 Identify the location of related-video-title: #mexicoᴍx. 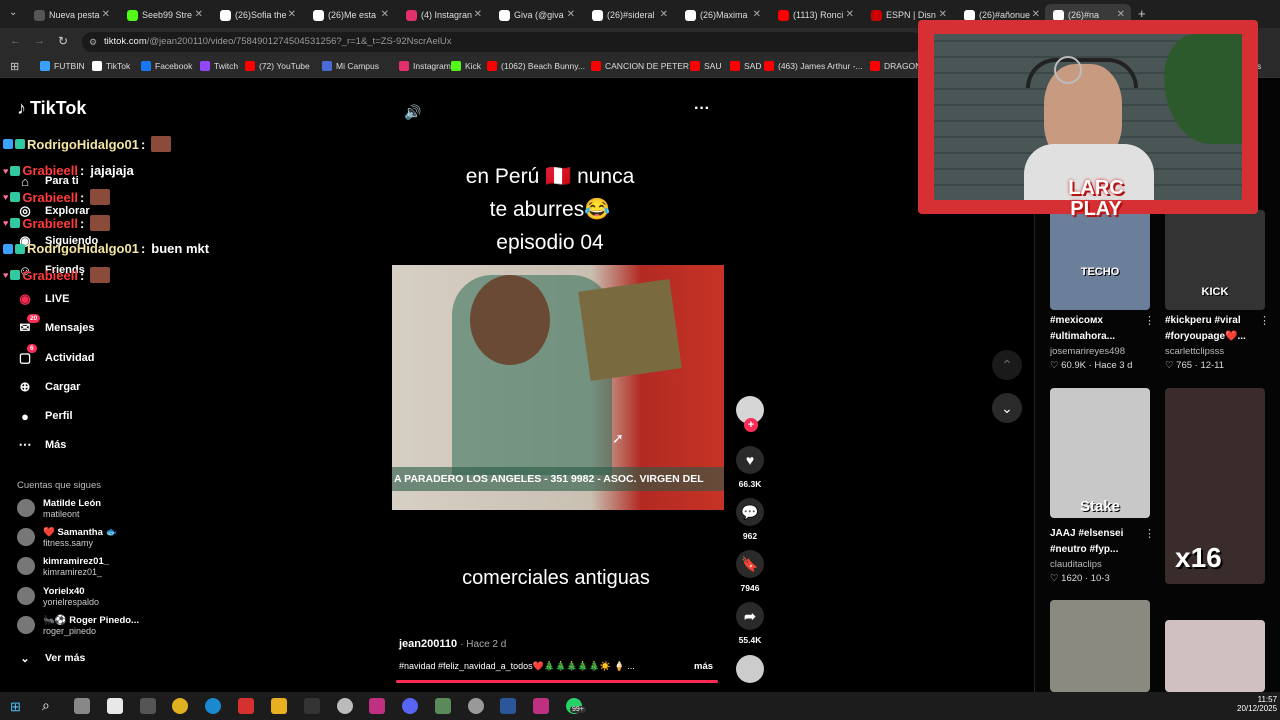
(1076, 321).